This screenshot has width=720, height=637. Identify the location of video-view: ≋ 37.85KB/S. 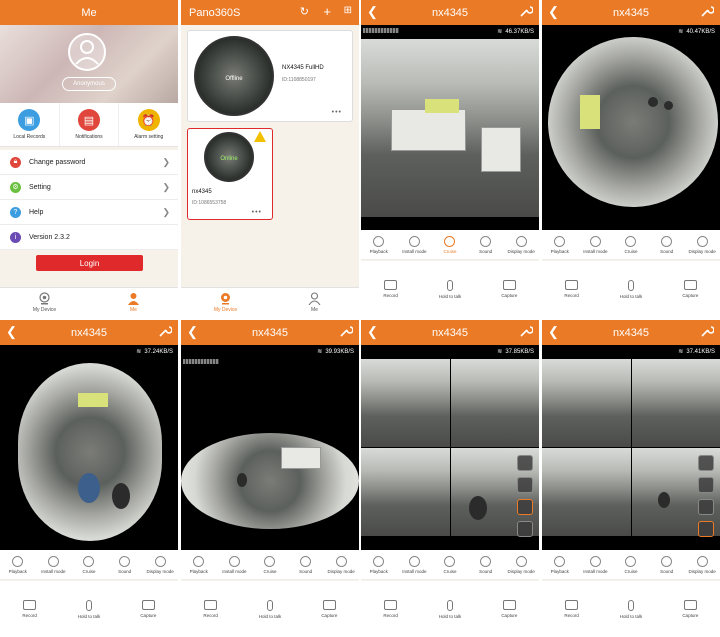
(450, 447).